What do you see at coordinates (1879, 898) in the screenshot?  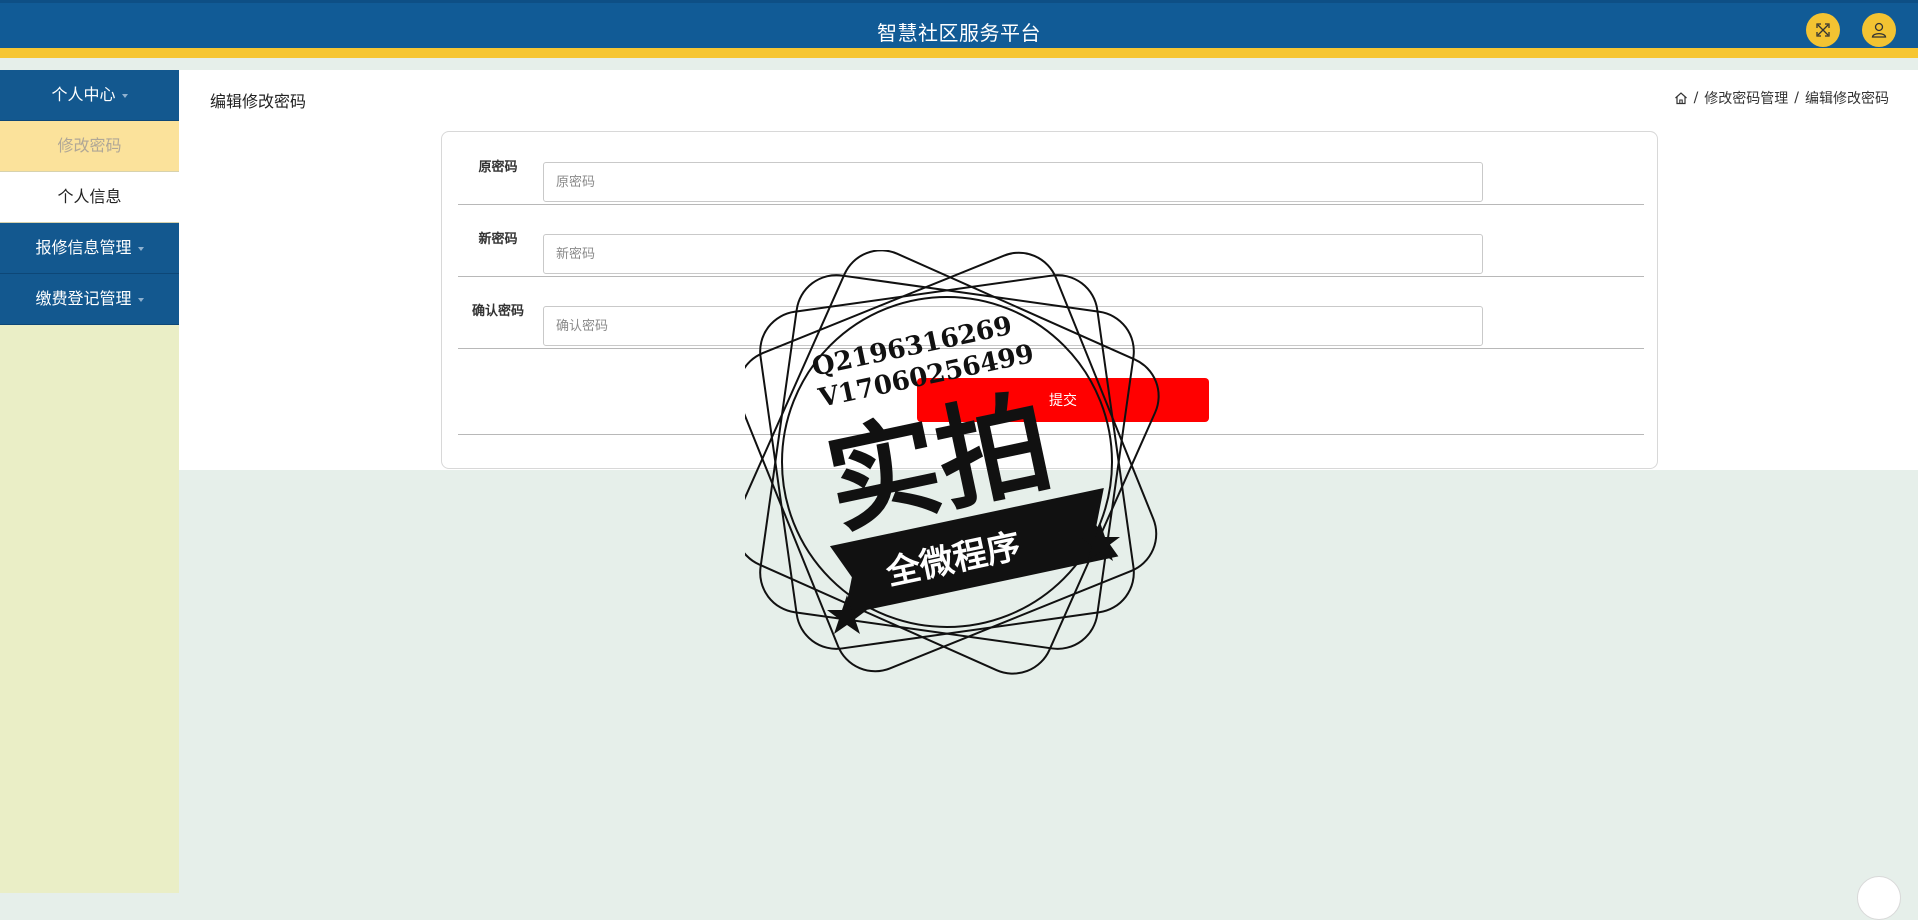 I see `back-to-top-button` at bounding box center [1879, 898].